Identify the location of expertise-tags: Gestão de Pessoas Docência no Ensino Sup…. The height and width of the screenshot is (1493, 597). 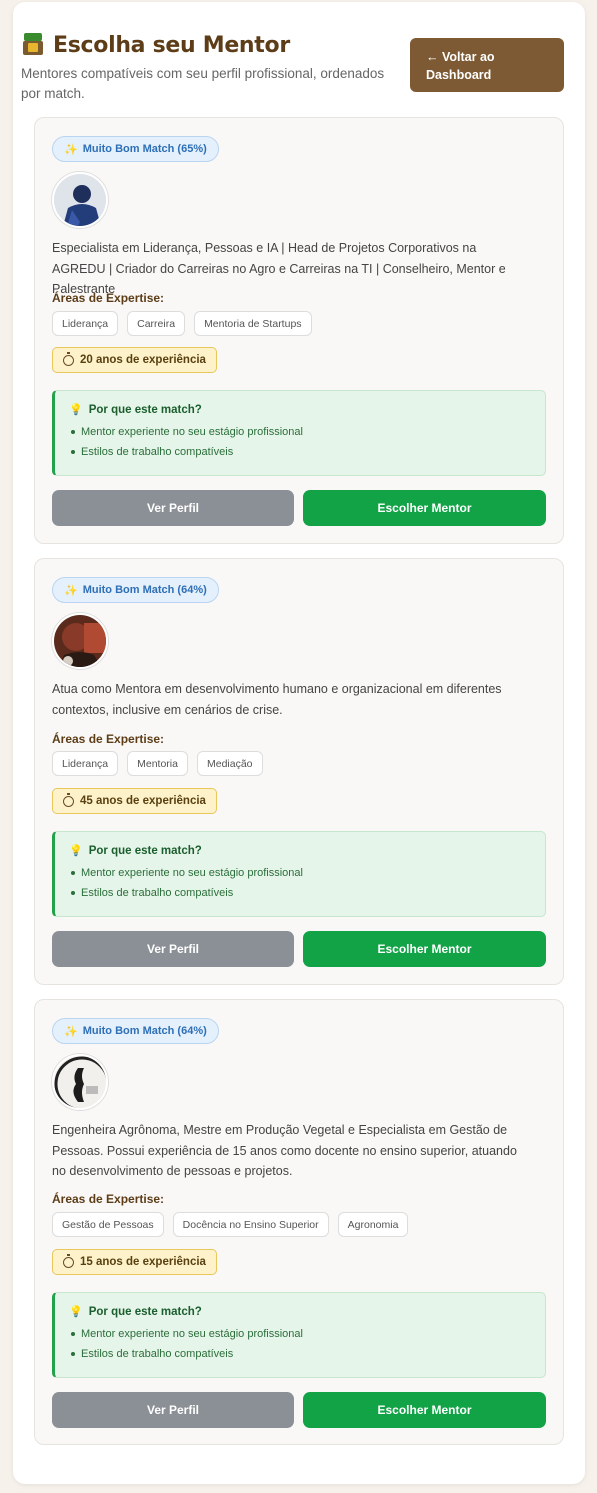
(230, 1224).